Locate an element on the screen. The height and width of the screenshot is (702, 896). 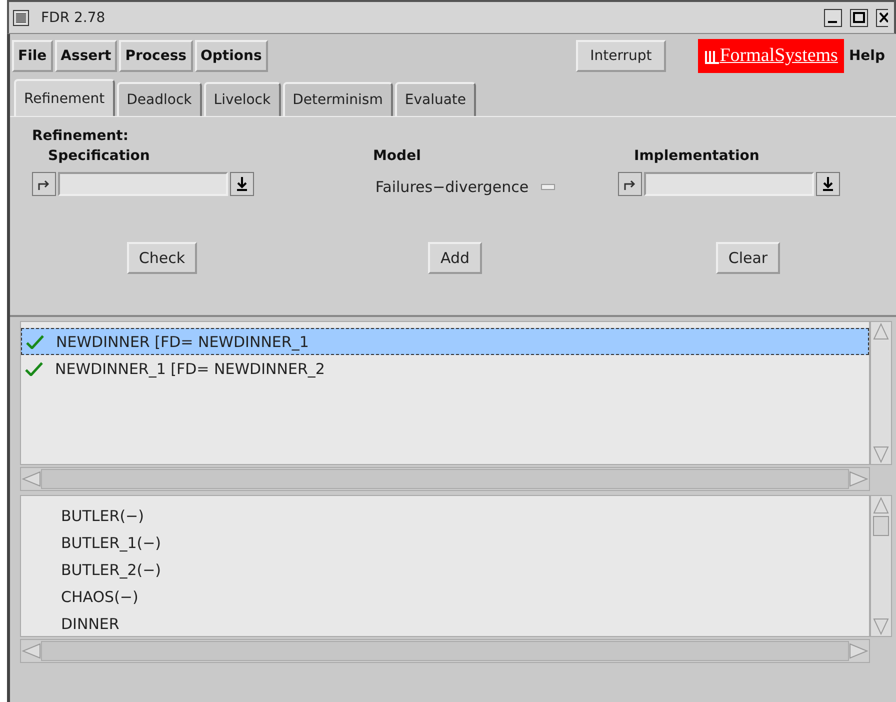
interrupt-button: Interrupt is located at coordinates (621, 56).